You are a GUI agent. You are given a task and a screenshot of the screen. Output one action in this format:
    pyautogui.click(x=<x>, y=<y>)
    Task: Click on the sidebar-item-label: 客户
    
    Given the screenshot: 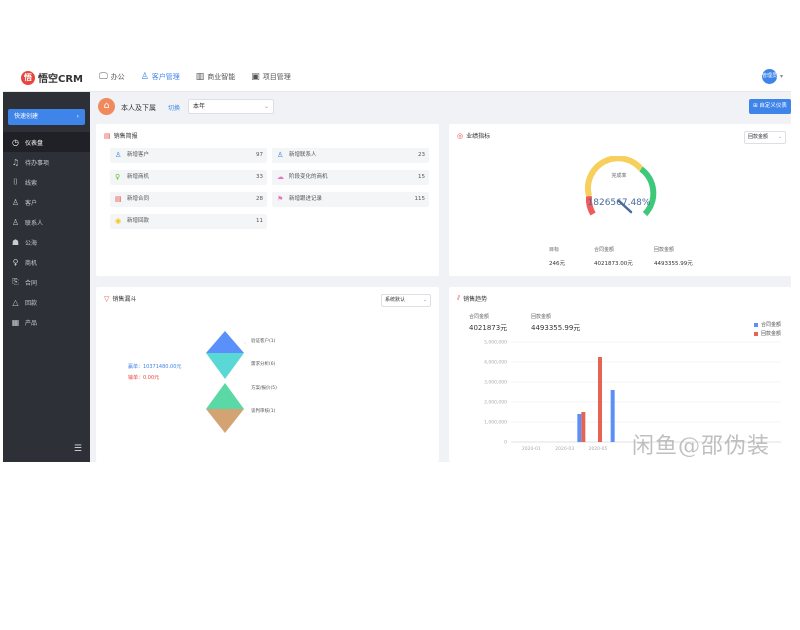 What is the action you would take?
    pyautogui.click(x=31, y=203)
    